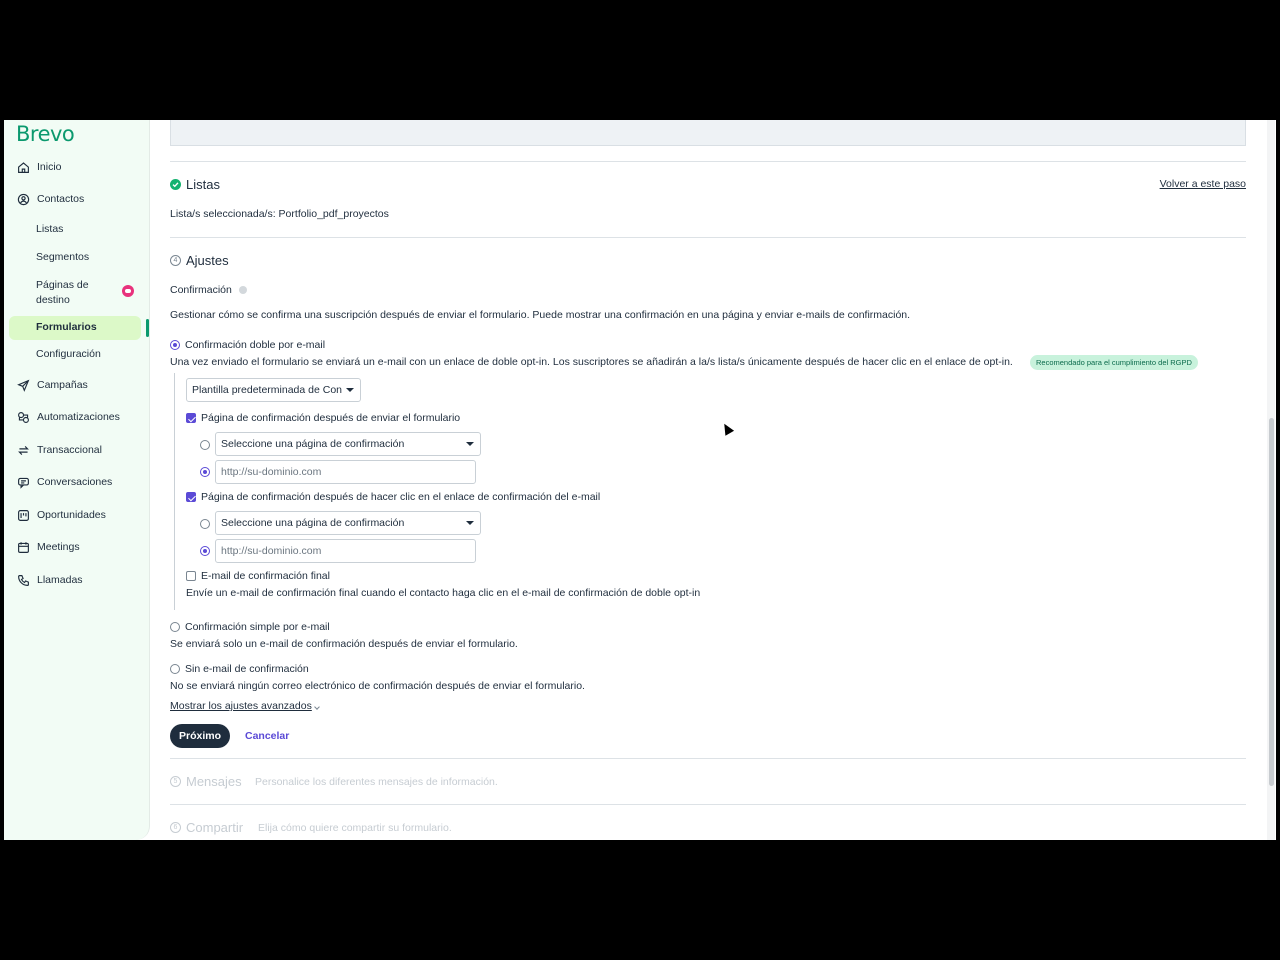 The width and height of the screenshot is (1280, 960). I want to click on calendar-icon, so click(23, 547).